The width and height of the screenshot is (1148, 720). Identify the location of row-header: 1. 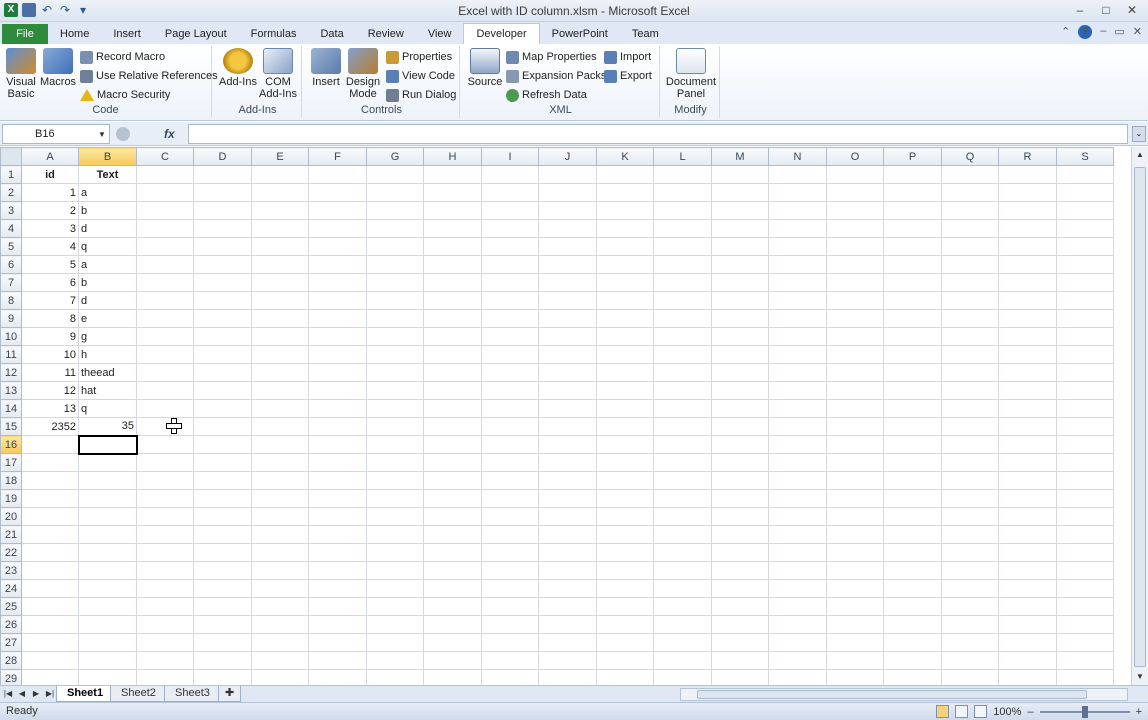
(11, 174).